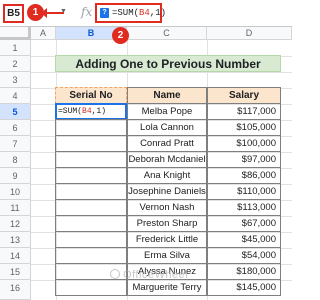  What do you see at coordinates (244, 207) in the screenshot?
I see `salary-cell: $113,000` at bounding box center [244, 207].